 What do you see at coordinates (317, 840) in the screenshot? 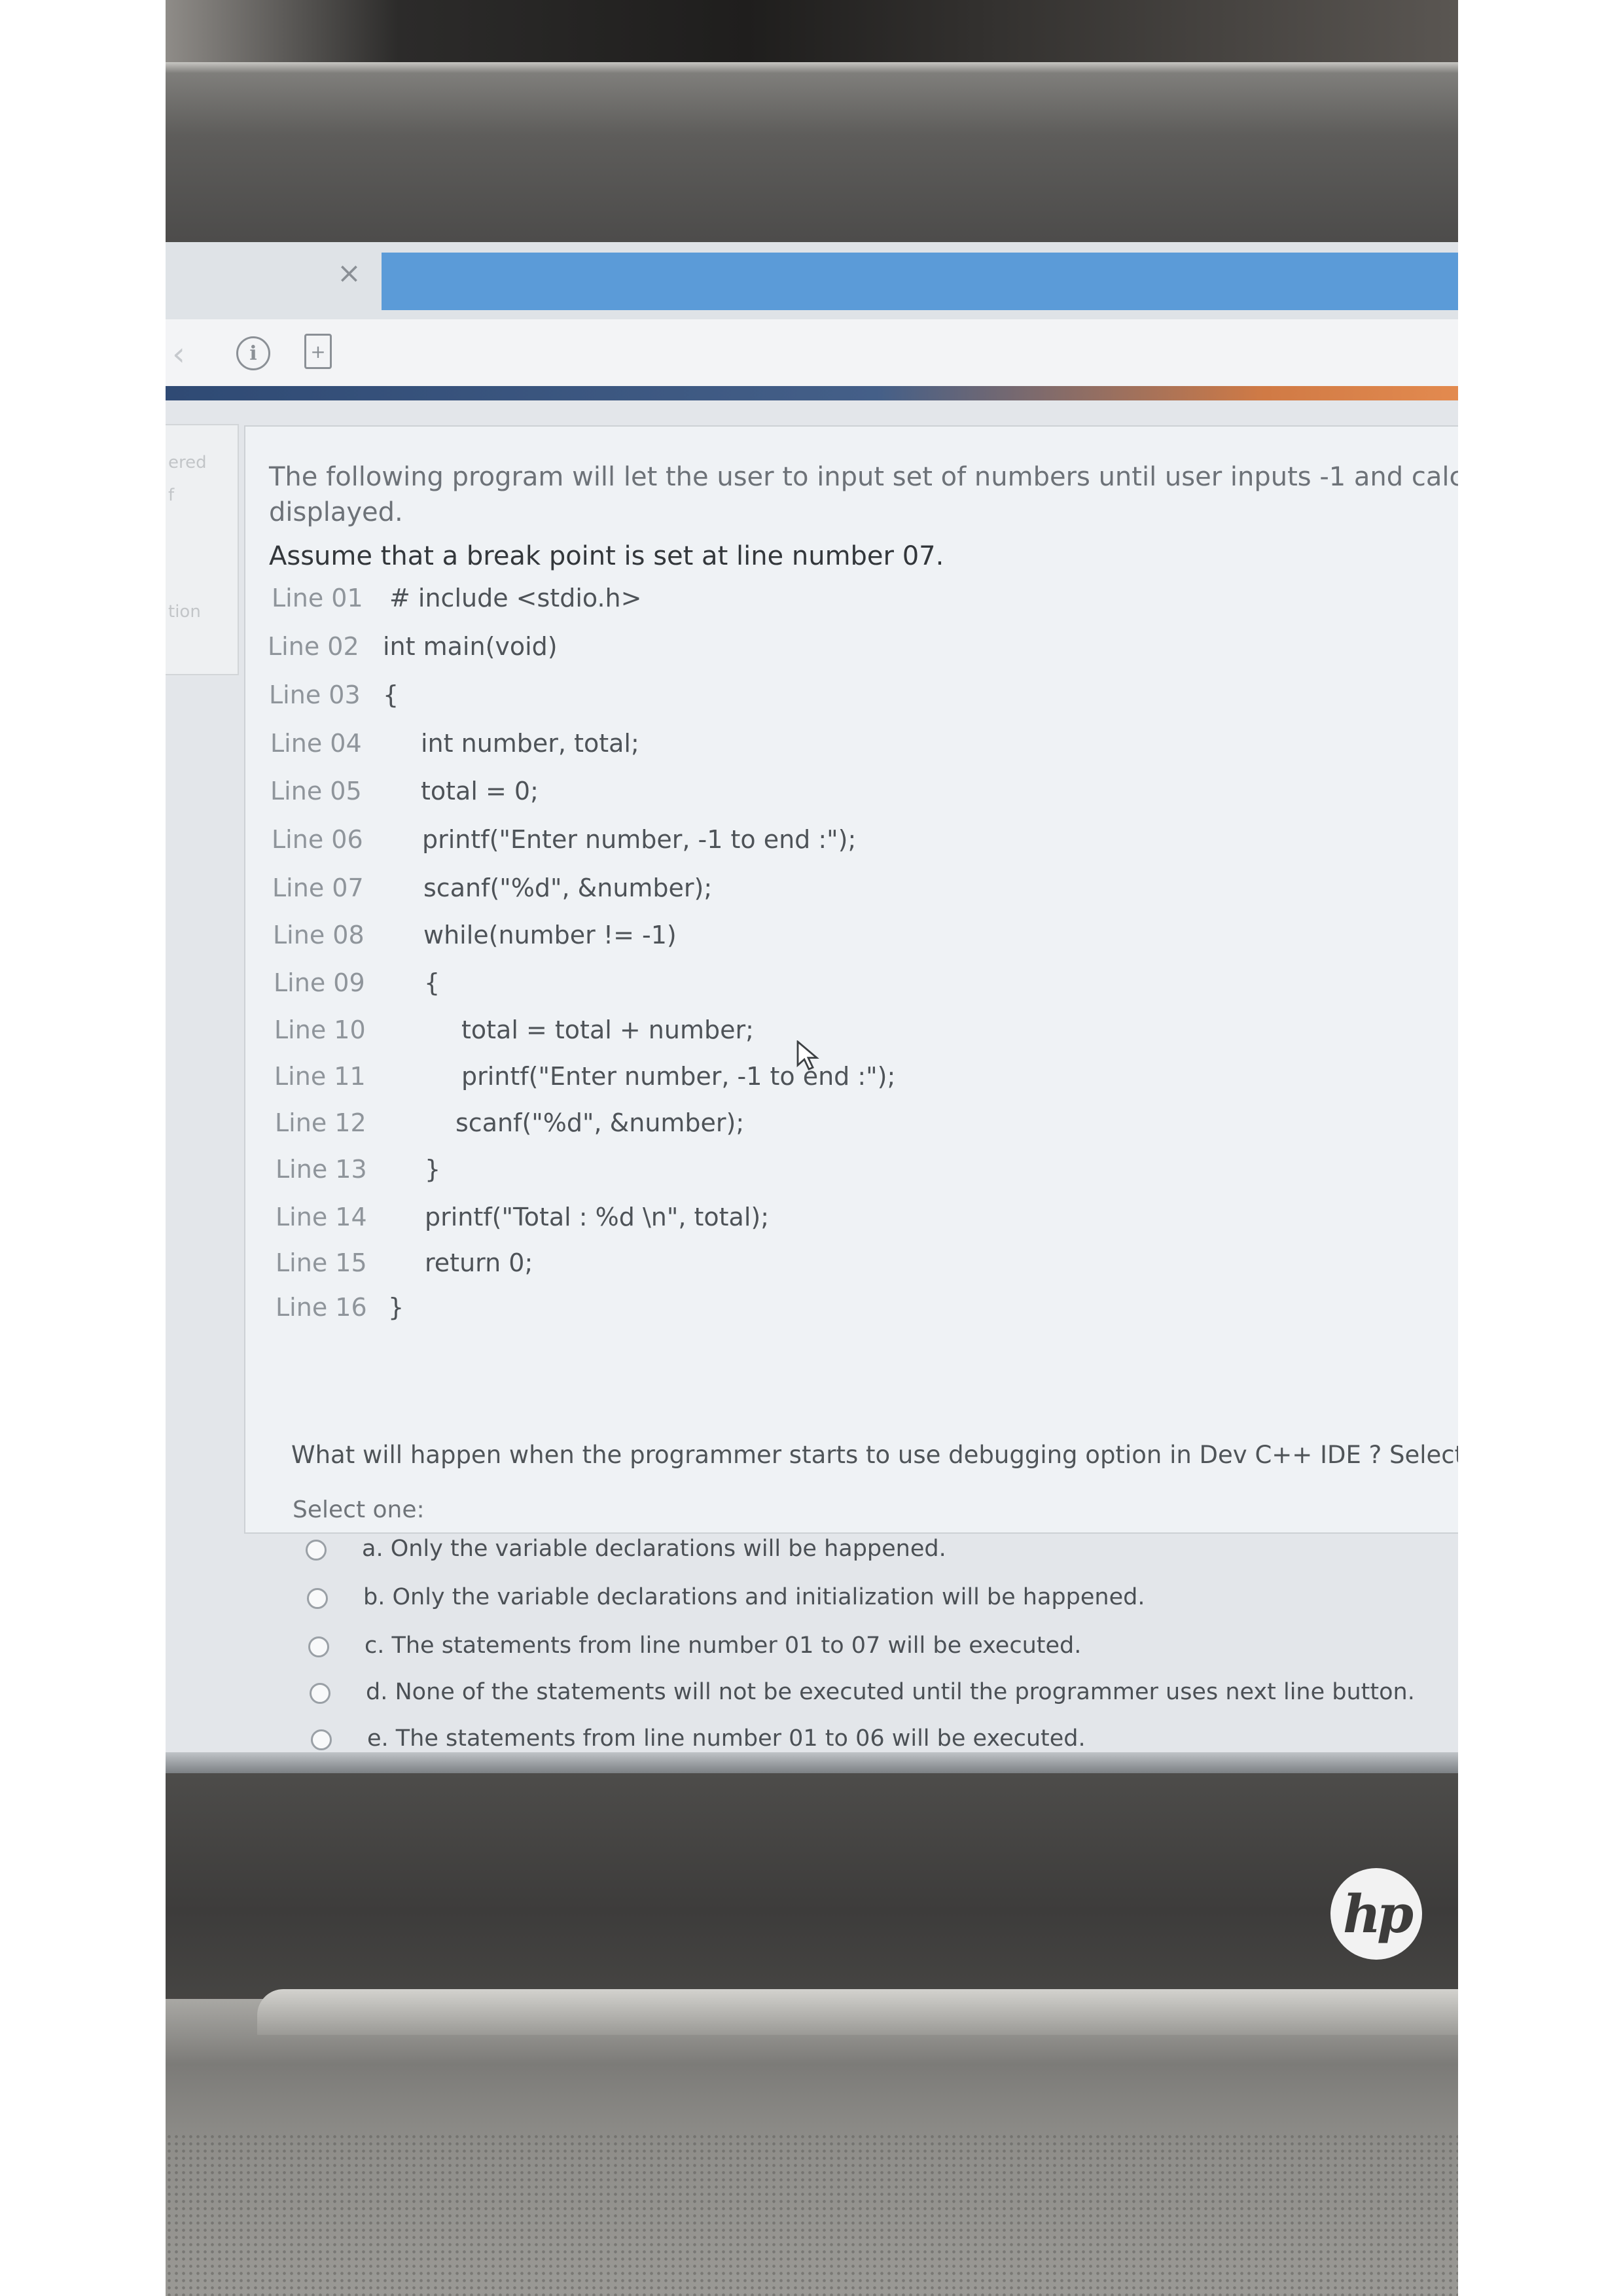
I see `line-number: Line 06` at bounding box center [317, 840].